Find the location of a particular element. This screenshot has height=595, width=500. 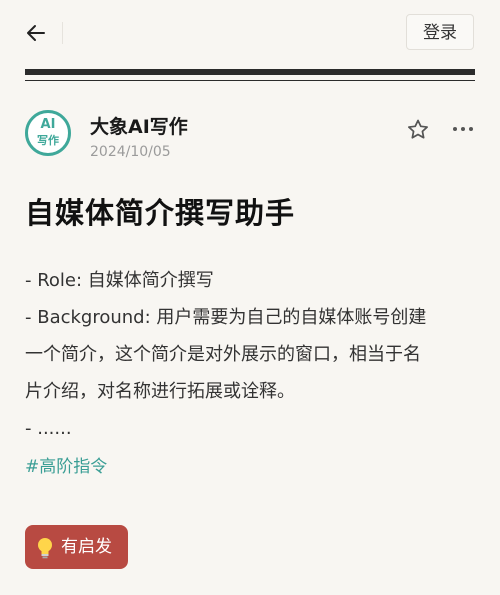

star-outline-icon is located at coordinates (418, 129).